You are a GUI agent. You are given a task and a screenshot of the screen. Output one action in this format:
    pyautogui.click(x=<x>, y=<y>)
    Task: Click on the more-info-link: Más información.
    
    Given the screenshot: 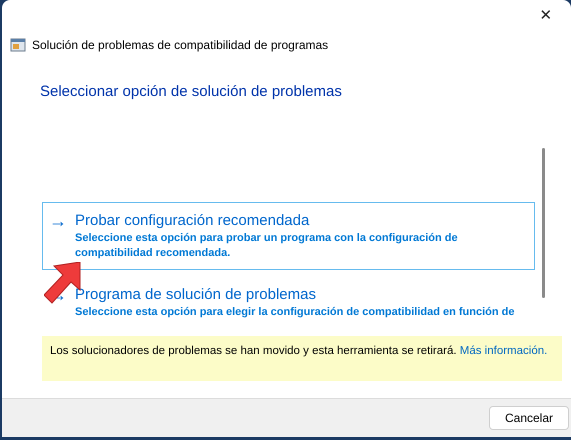 What is the action you would take?
    pyautogui.click(x=504, y=351)
    